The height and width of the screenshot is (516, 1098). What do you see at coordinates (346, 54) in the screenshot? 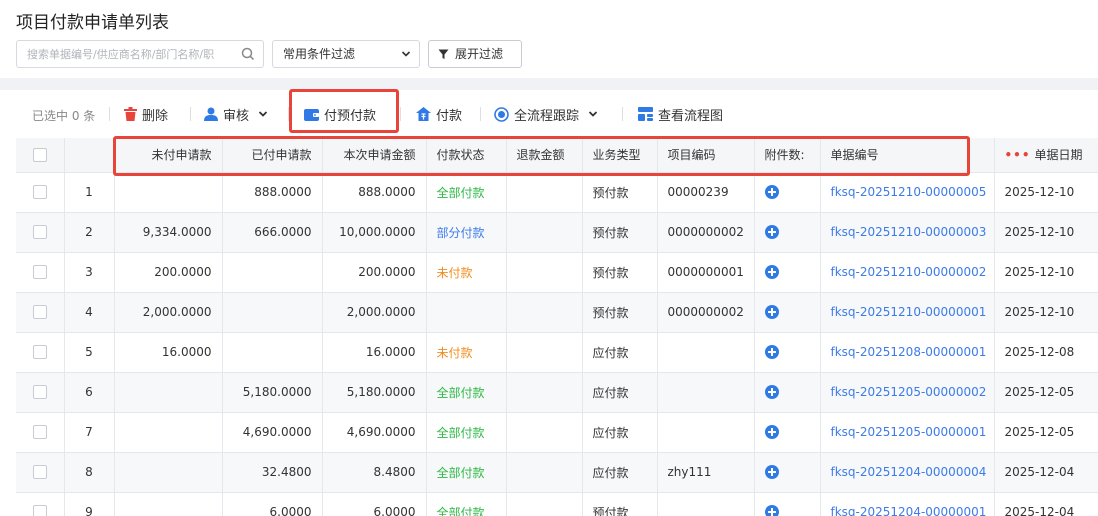
I see `filter-select: 常用条件过滤` at bounding box center [346, 54].